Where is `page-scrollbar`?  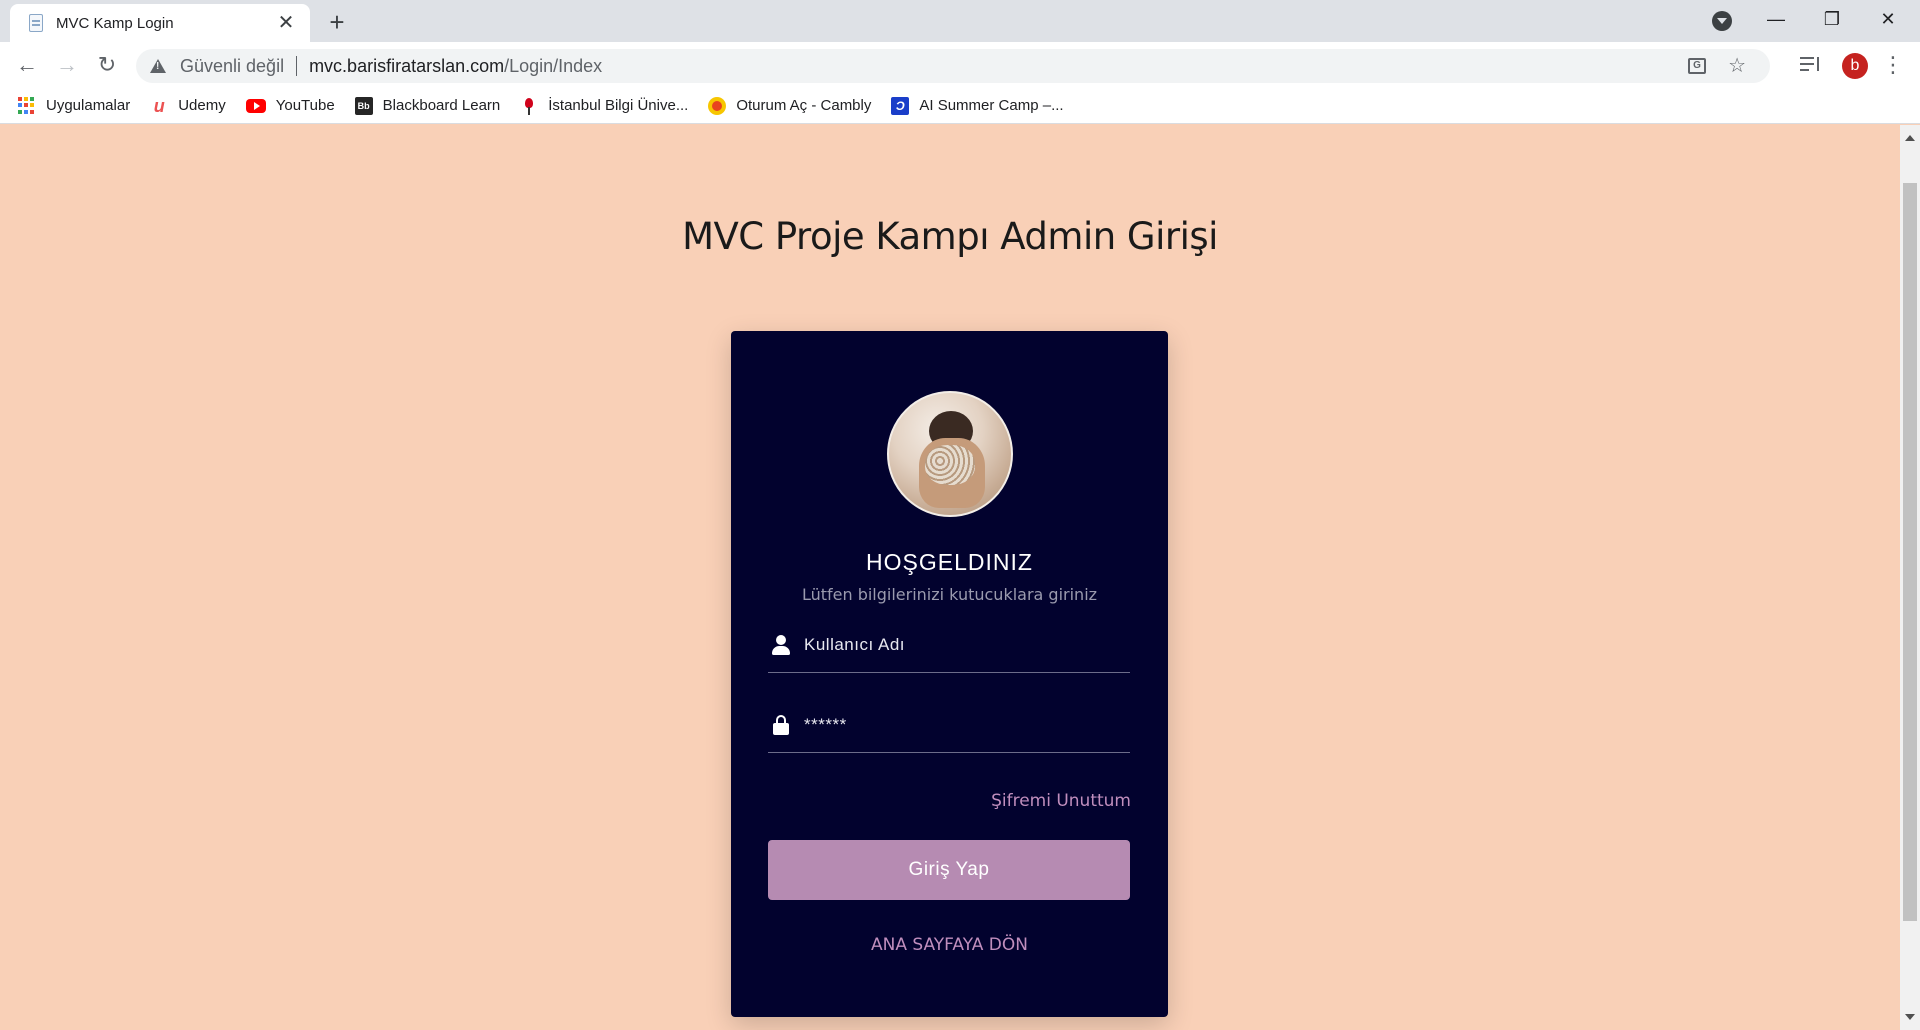
page-scrollbar is located at coordinates (1910, 577).